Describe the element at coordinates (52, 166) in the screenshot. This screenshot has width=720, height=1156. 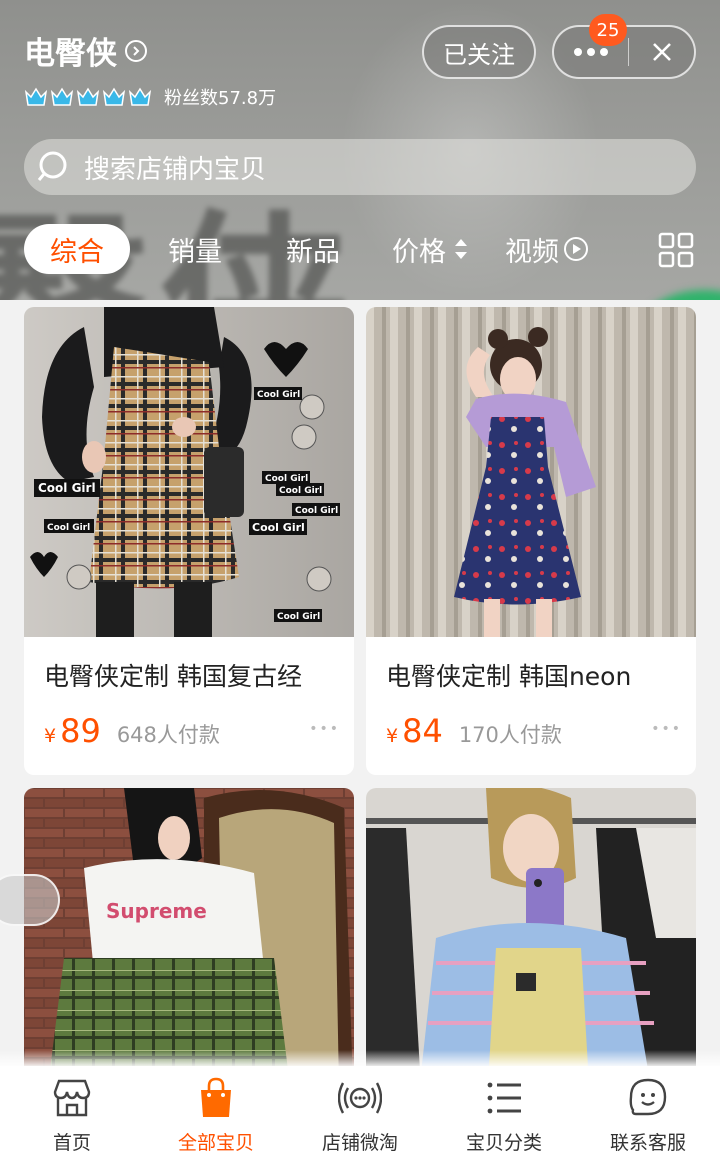
I see `search-icon` at that location.